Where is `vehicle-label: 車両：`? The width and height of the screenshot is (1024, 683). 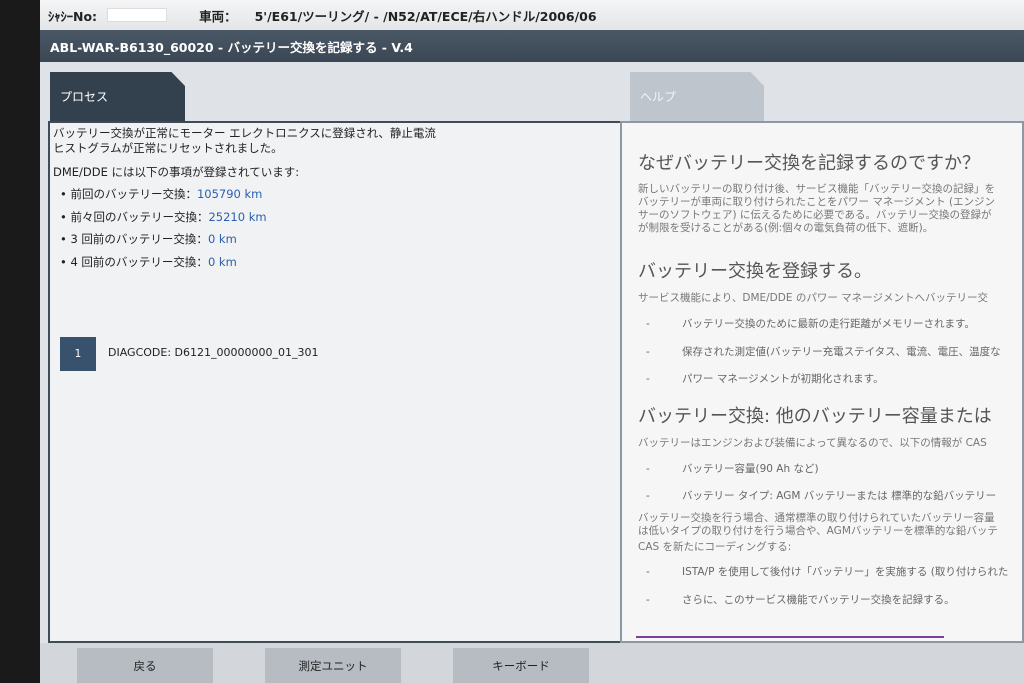
vehicle-label: 車両： is located at coordinates (218, 16).